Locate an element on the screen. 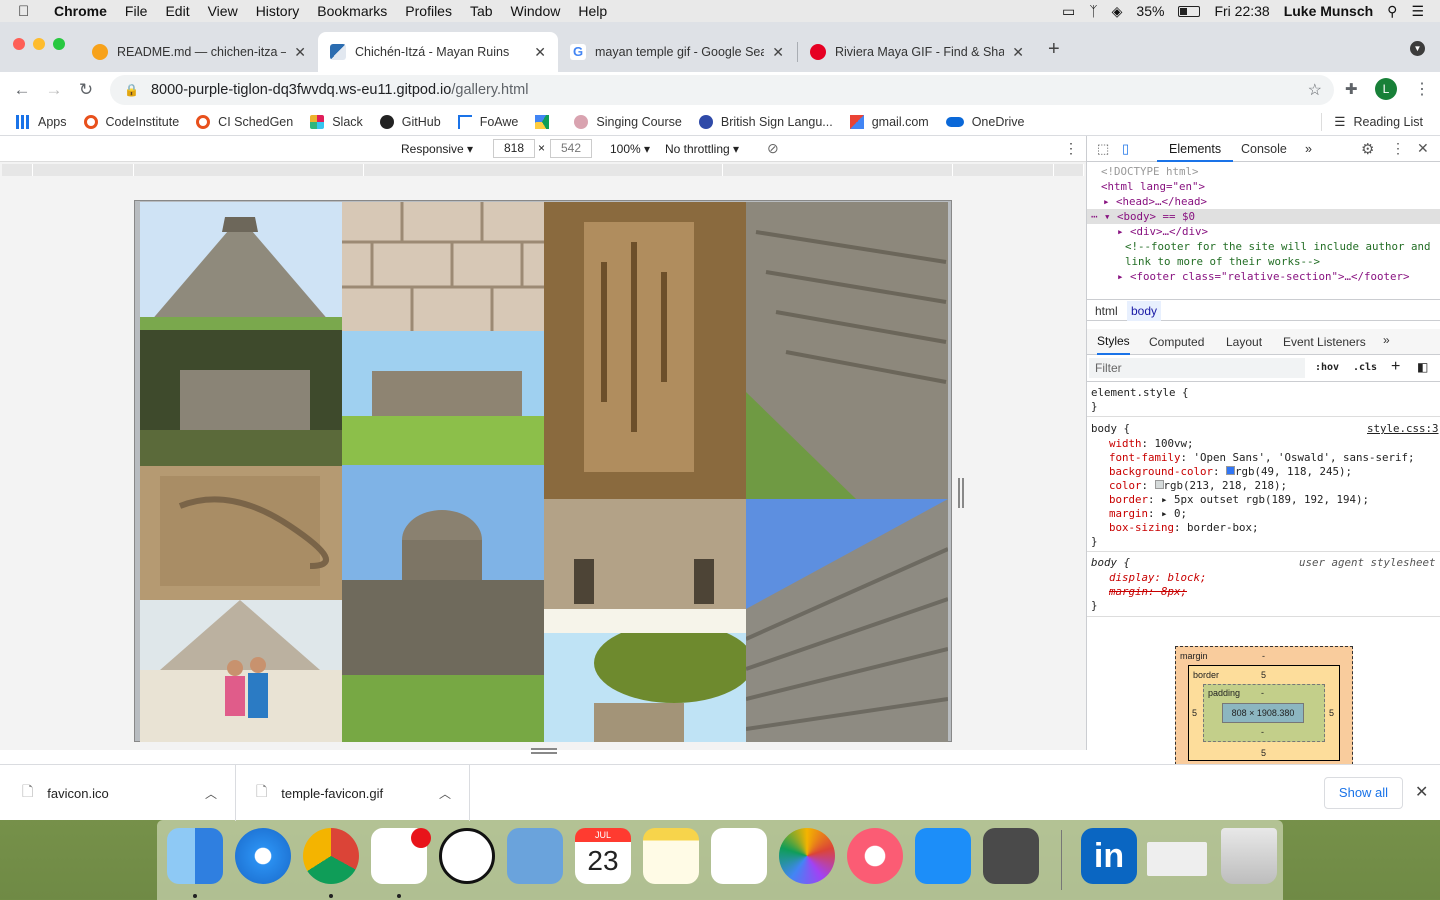 The width and height of the screenshot is (1440, 900). tab-computed: Computed is located at coordinates (1176, 342).